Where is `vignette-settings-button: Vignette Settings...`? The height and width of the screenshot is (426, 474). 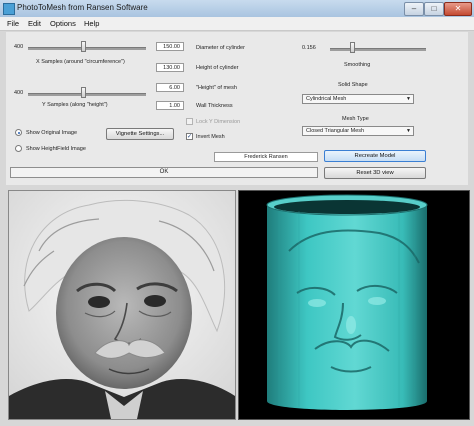
vignette-settings-button: Vignette Settings... is located at coordinates (140, 134).